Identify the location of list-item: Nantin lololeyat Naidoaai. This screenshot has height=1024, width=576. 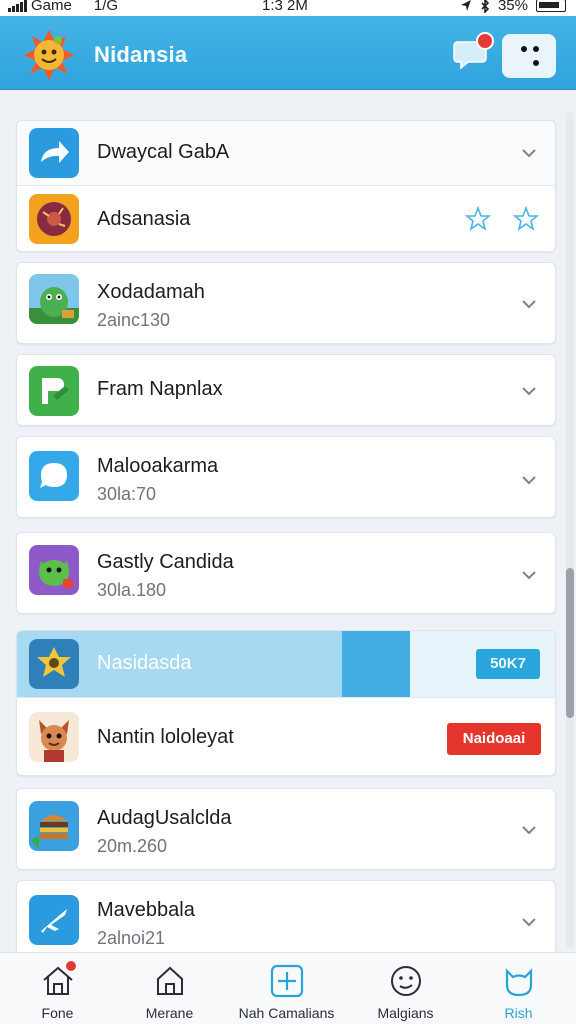
(286, 736).